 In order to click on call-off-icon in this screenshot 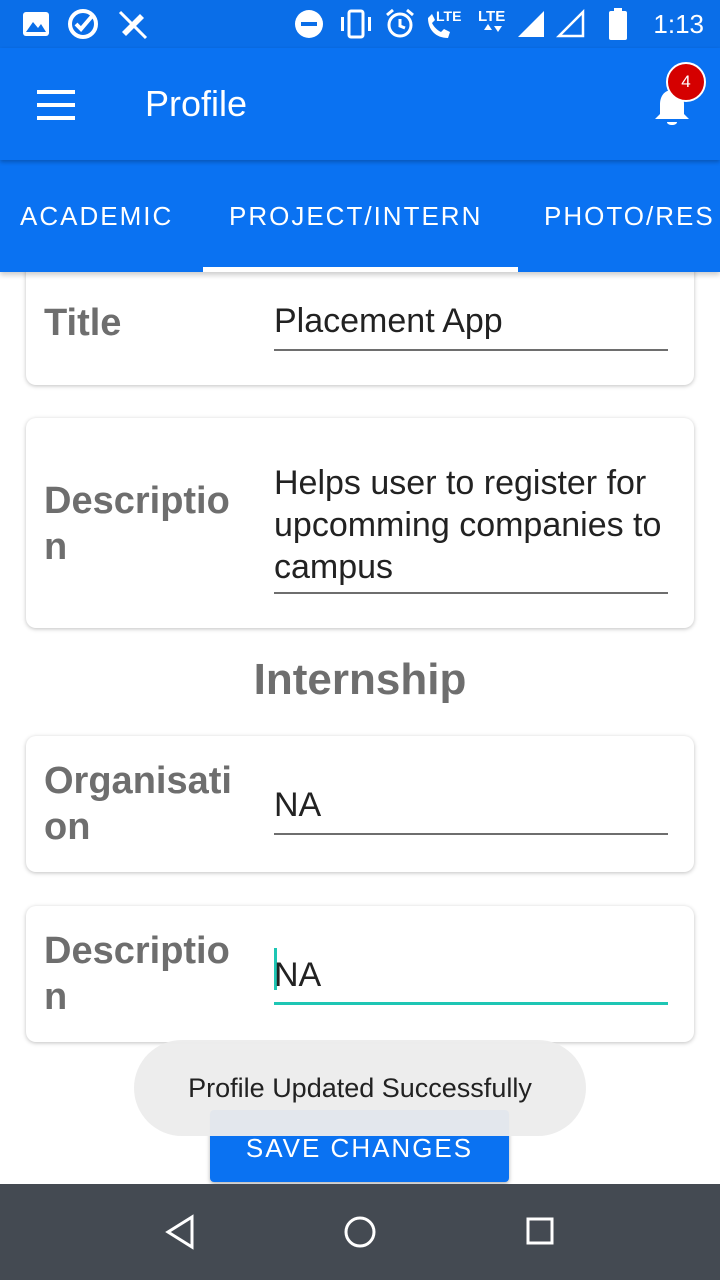, I will do `click(132, 24)`.